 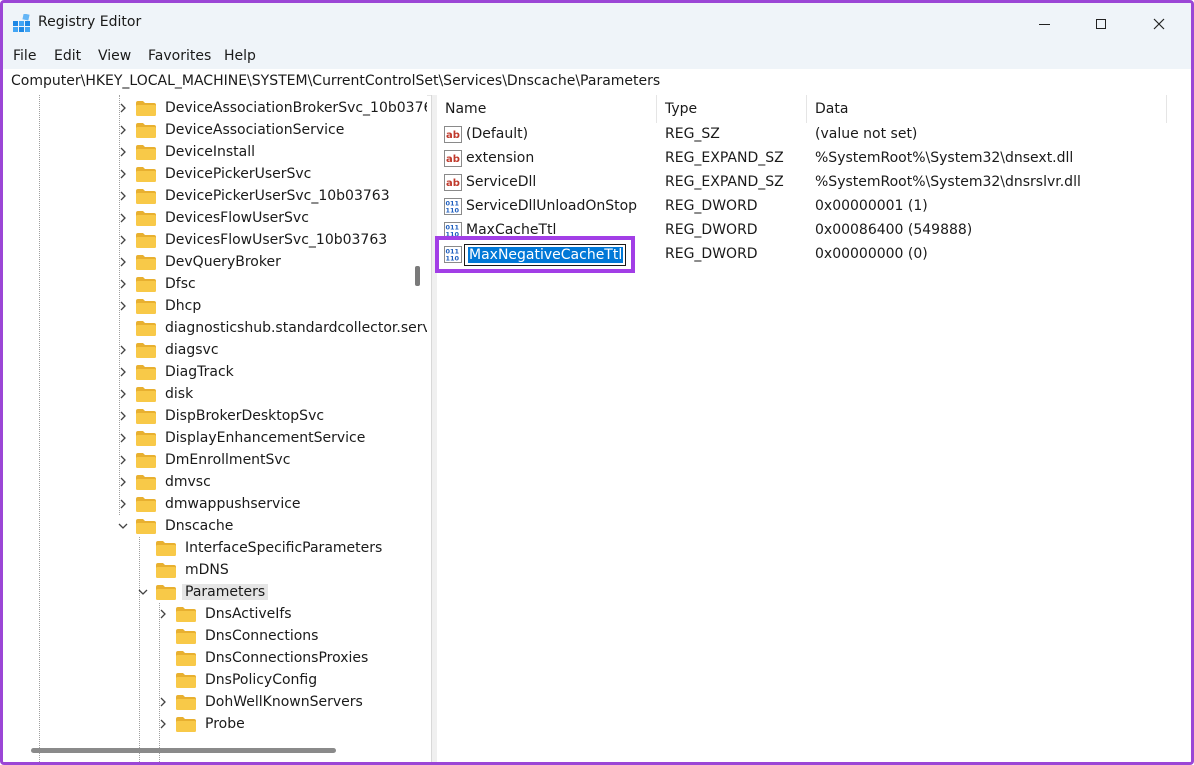 I want to click on tree-node-label: diagnosticshub.standardcollector.service, so click(x=294, y=328).